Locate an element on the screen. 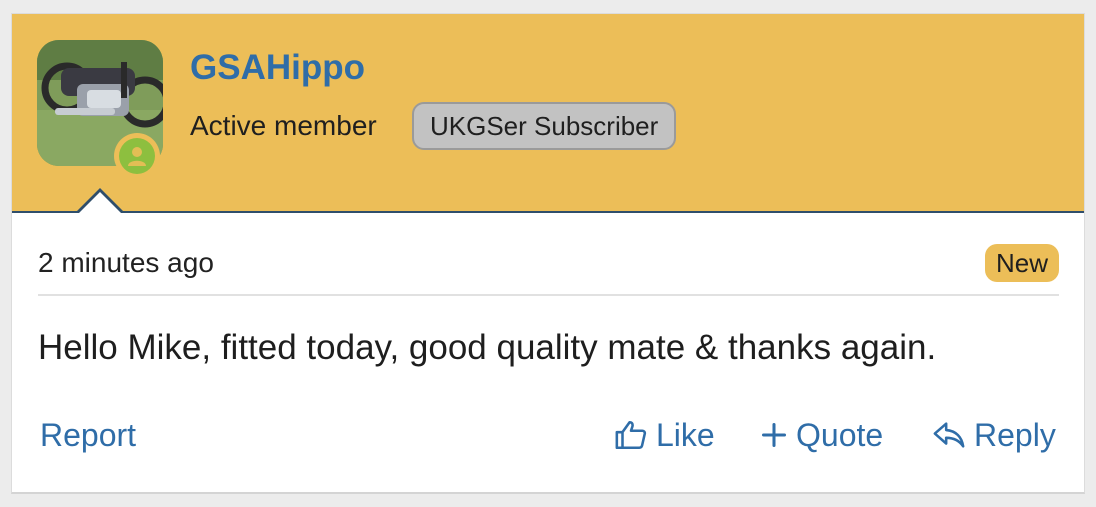  report-link: Report is located at coordinates (88, 435).